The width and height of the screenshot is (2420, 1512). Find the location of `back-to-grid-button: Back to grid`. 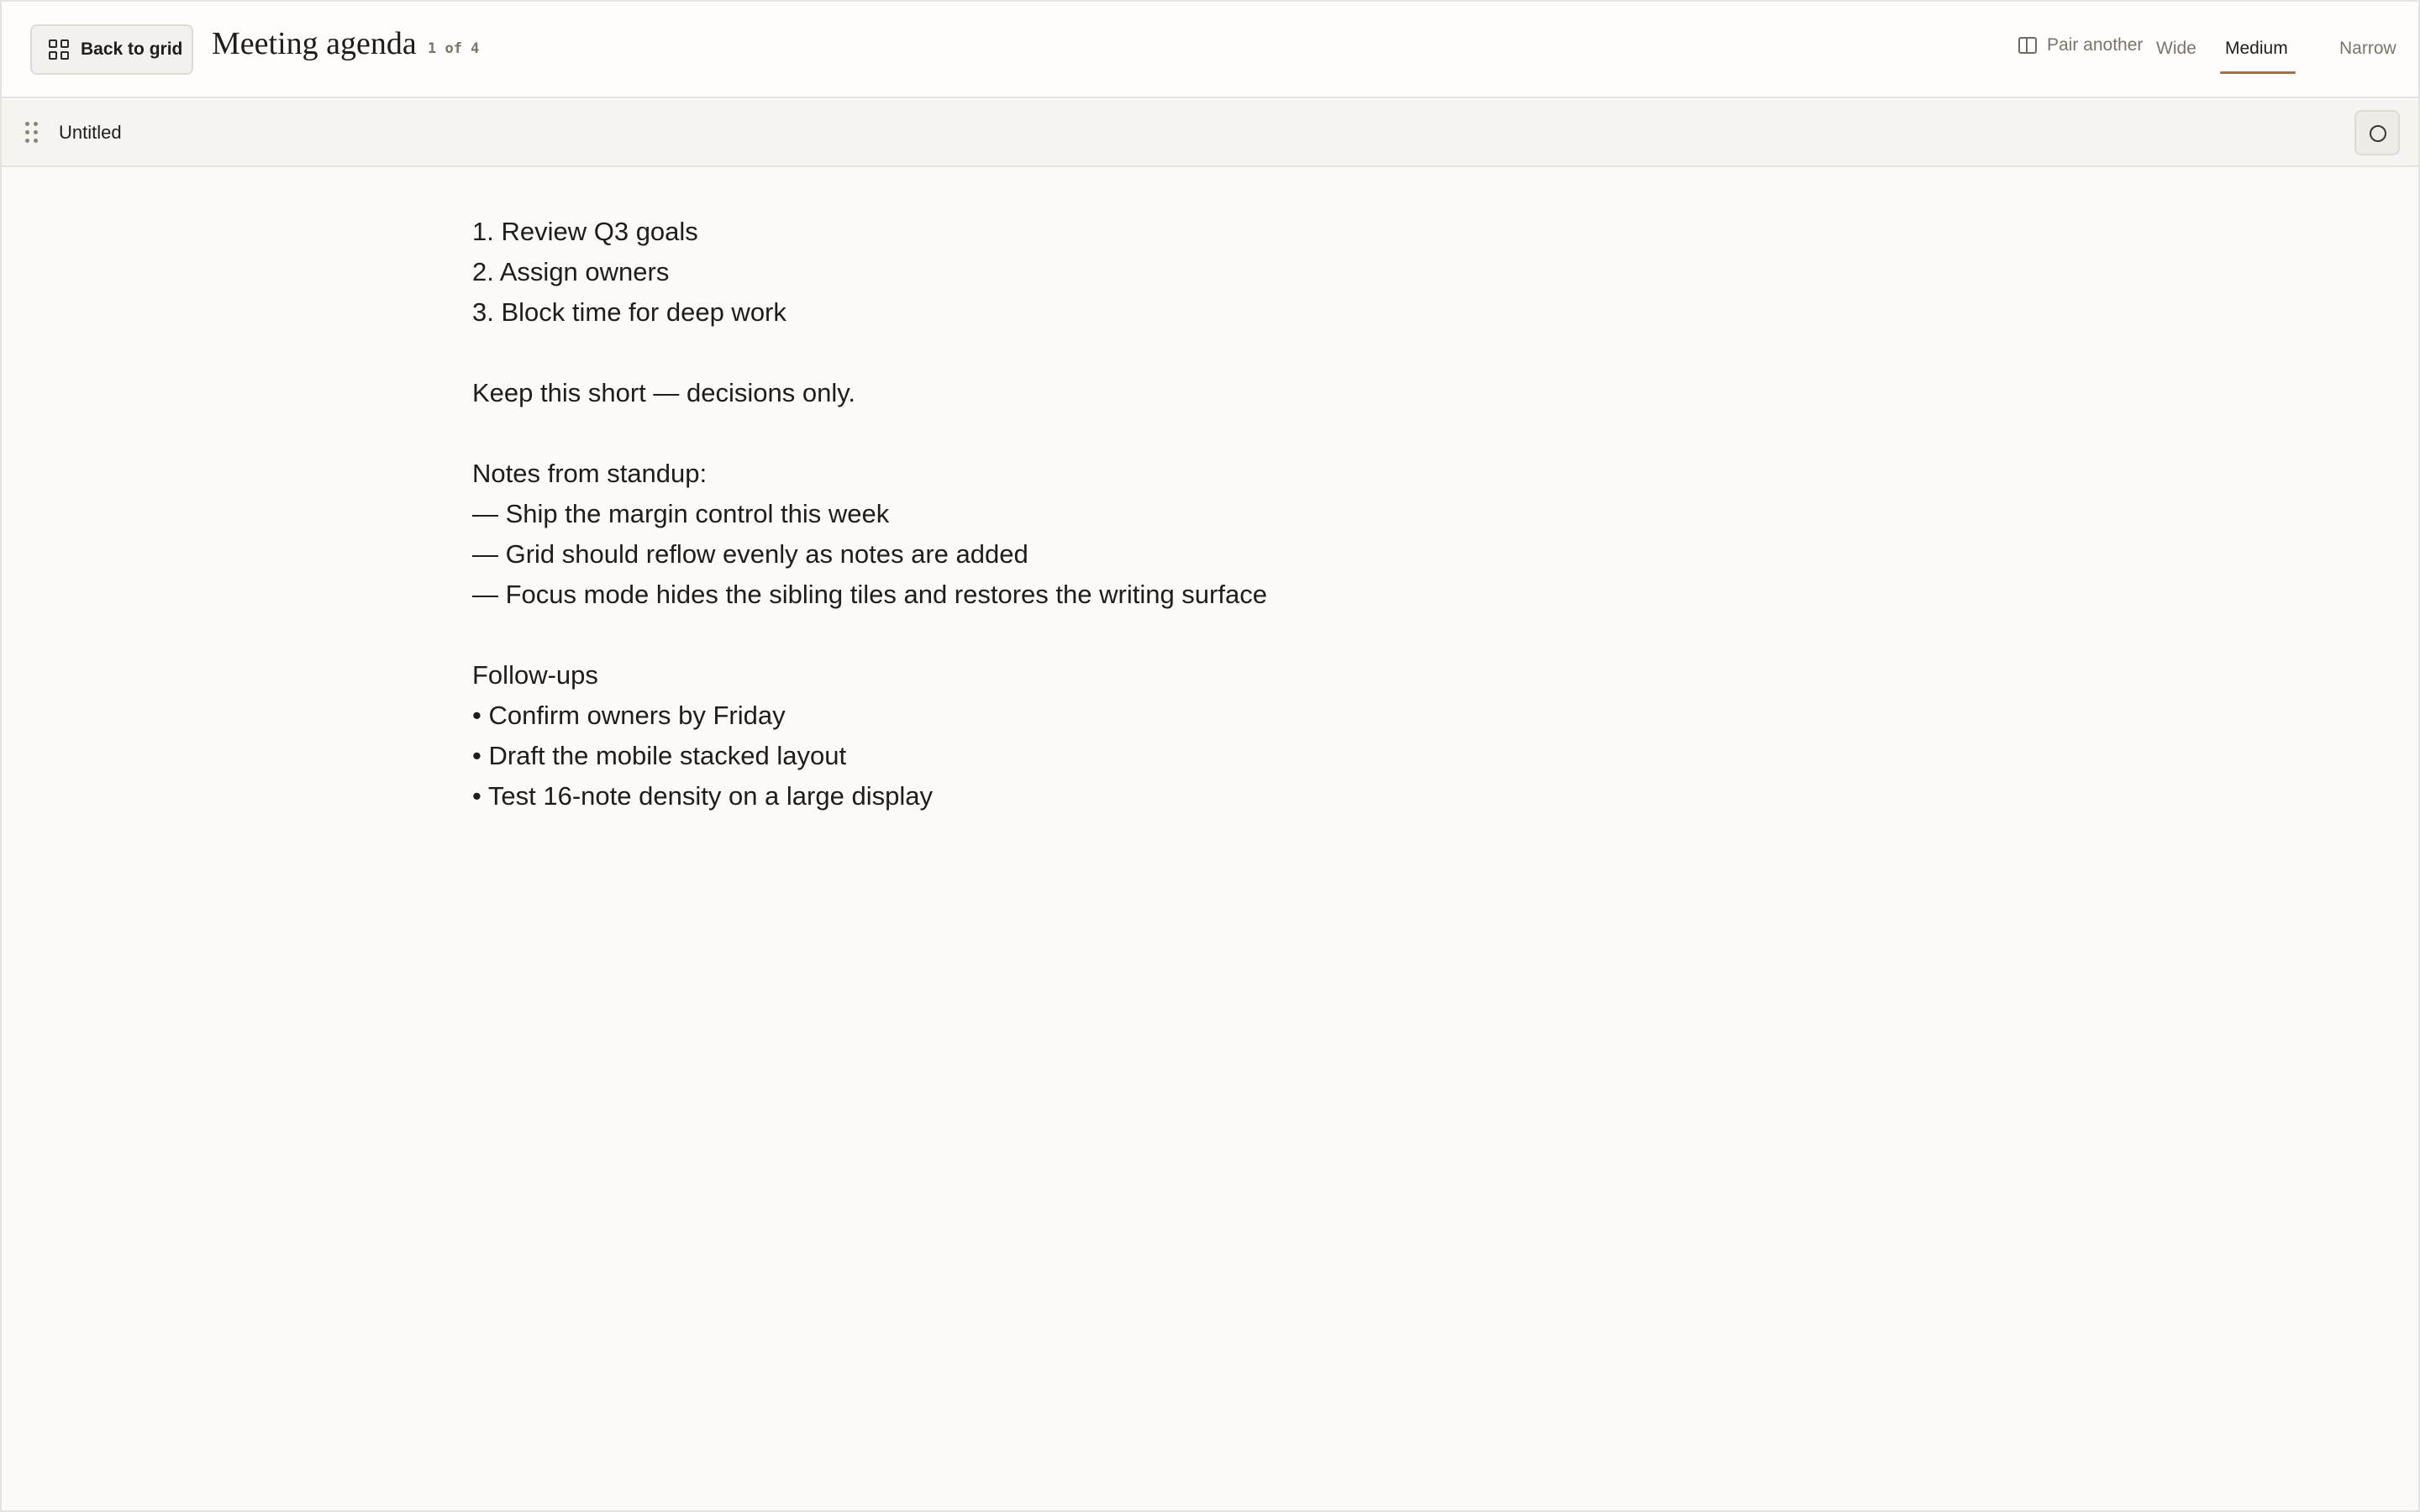

back-to-grid-button: Back to grid is located at coordinates (112, 49).